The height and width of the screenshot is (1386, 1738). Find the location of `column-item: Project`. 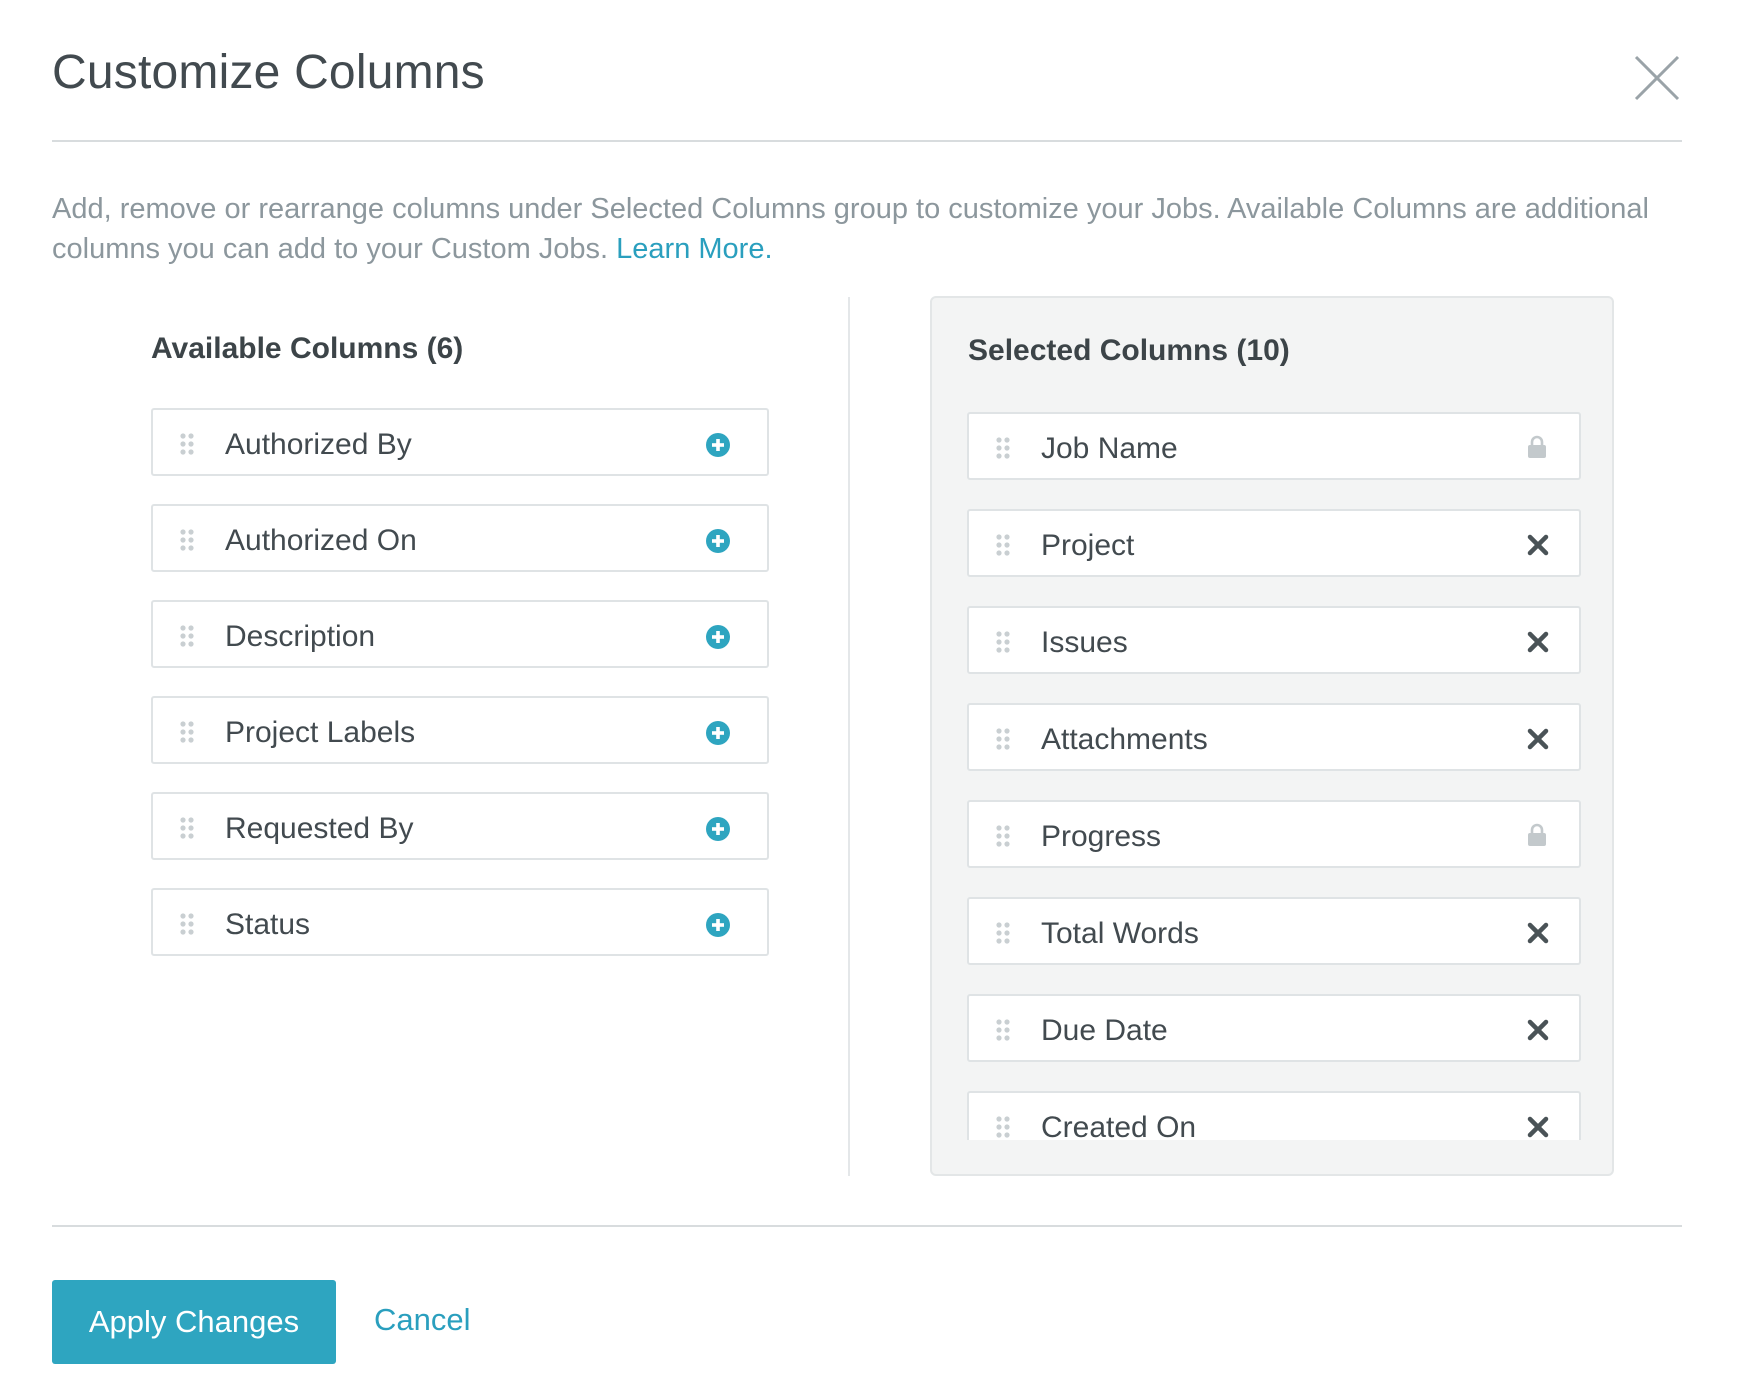

column-item: Project is located at coordinates (1274, 543).